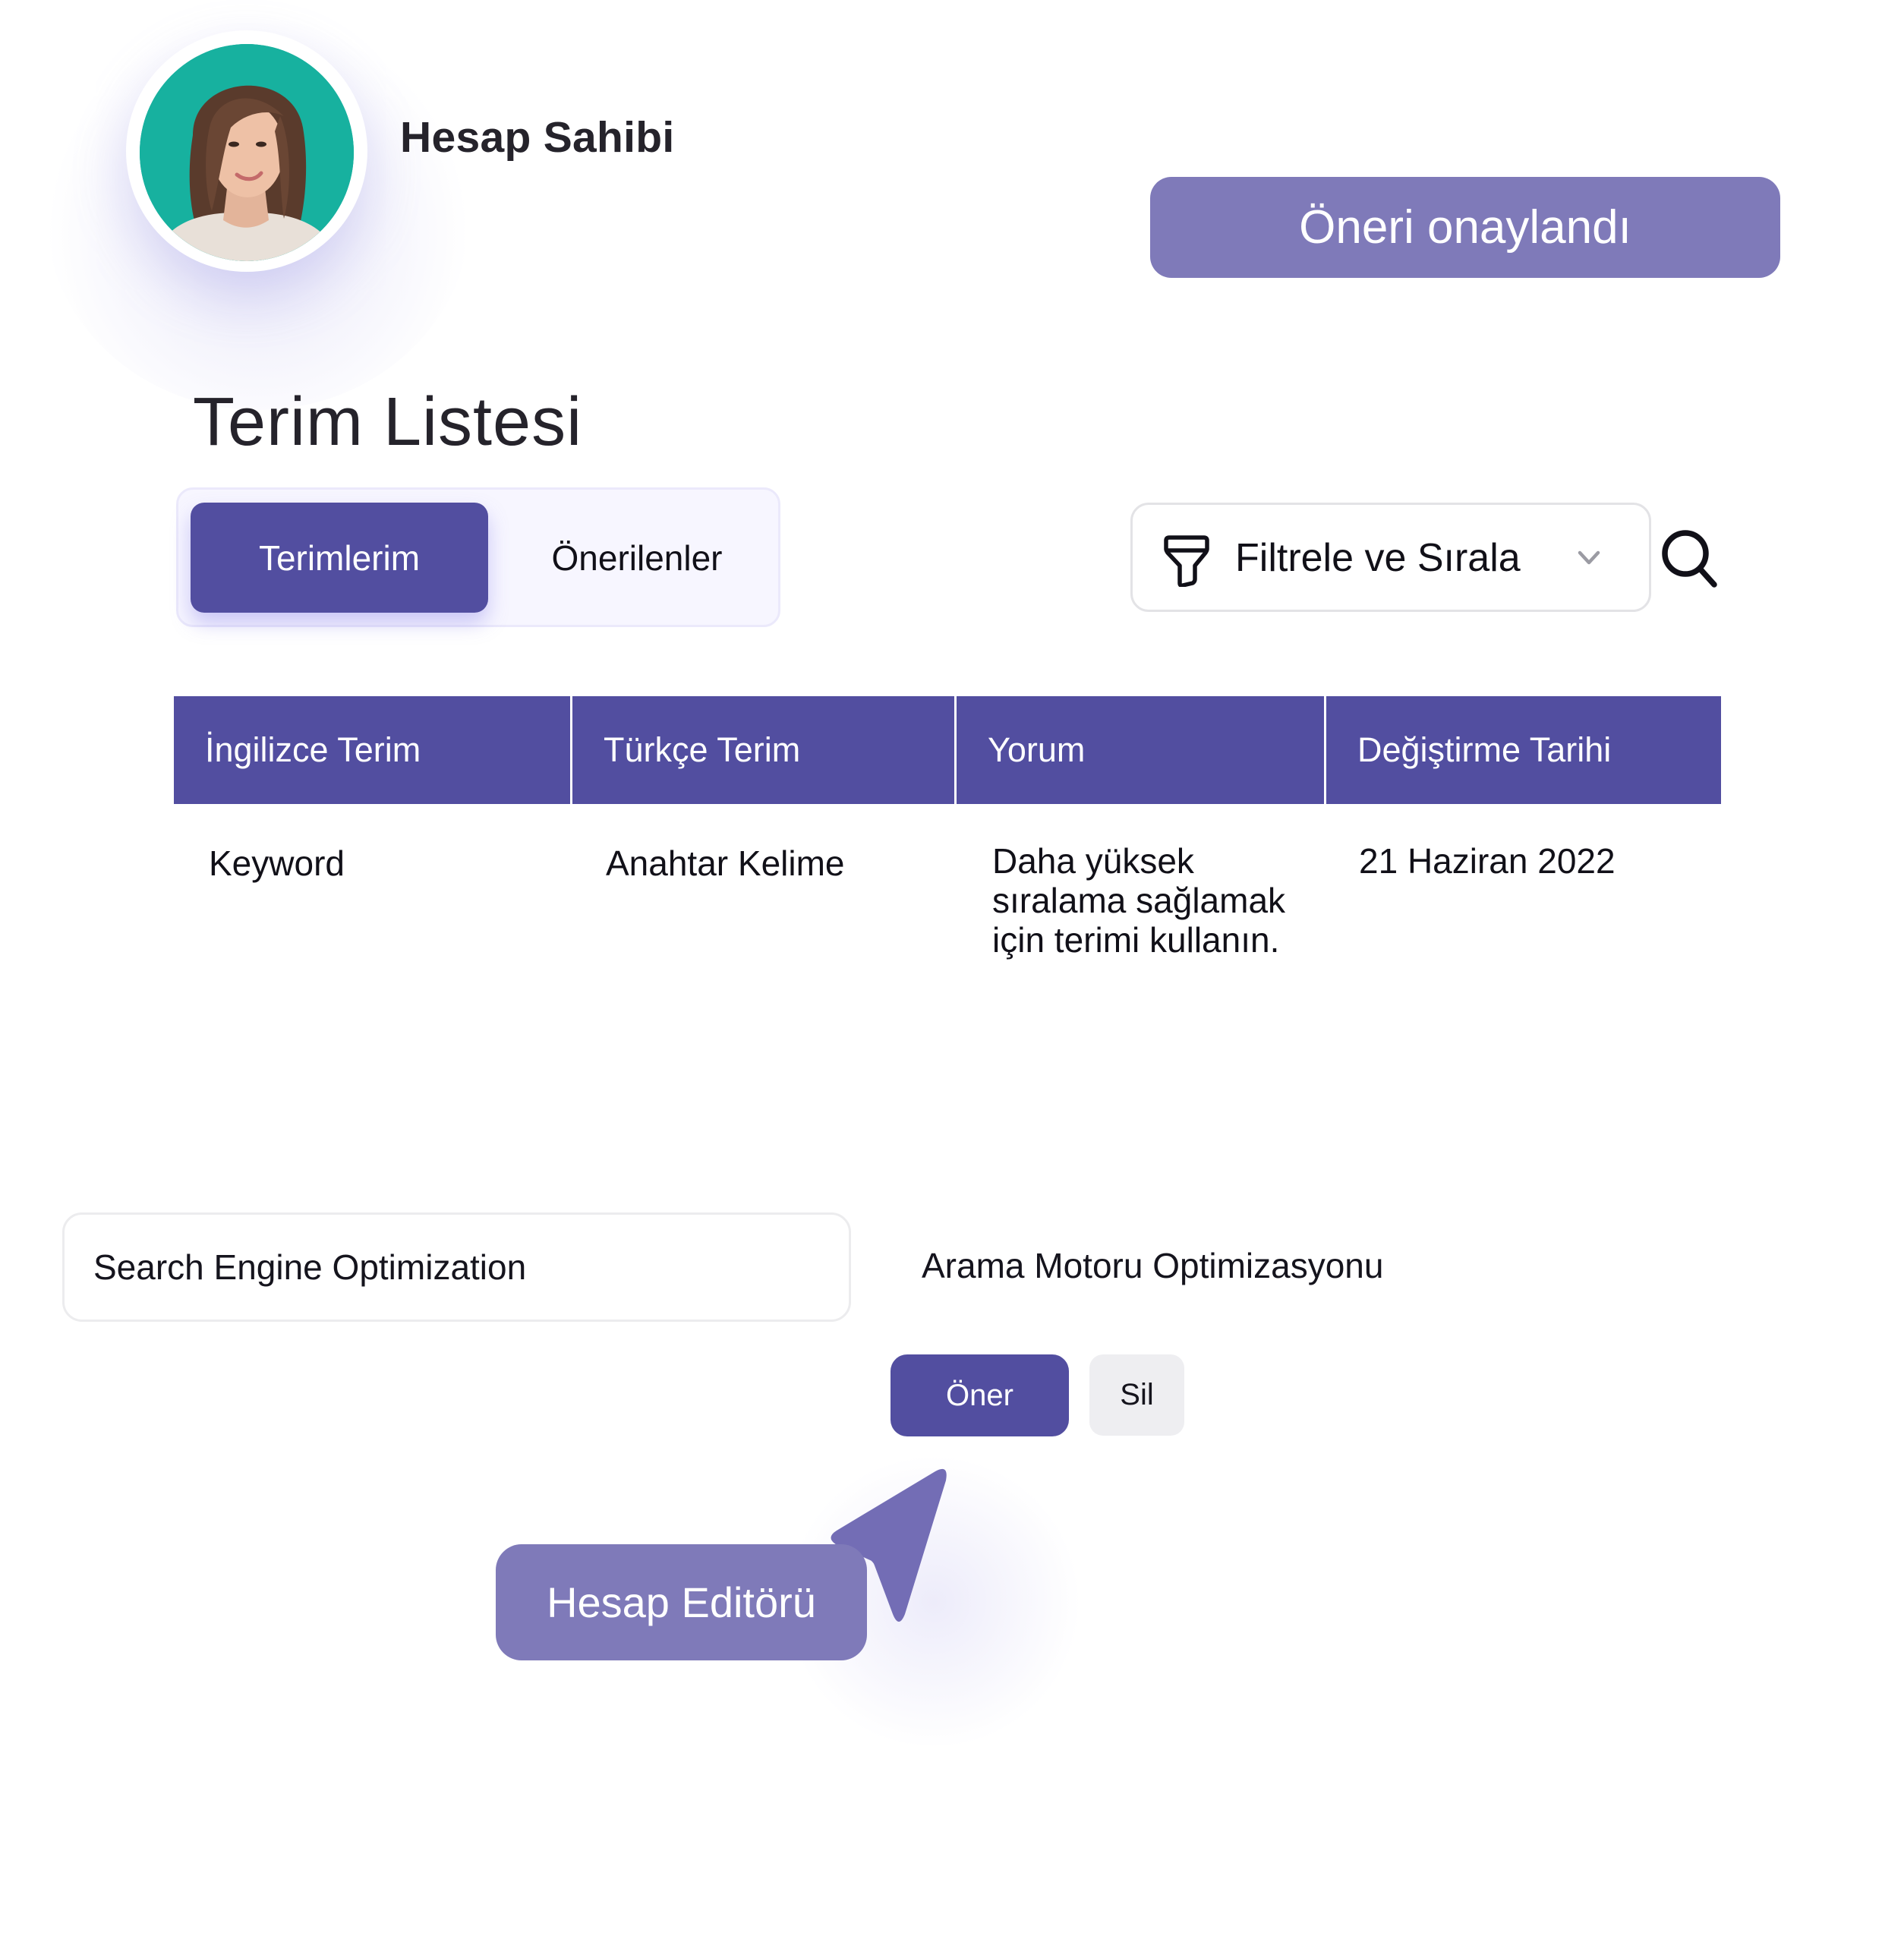  Describe the element at coordinates (1690, 558) in the screenshot. I see `search-icon` at that location.